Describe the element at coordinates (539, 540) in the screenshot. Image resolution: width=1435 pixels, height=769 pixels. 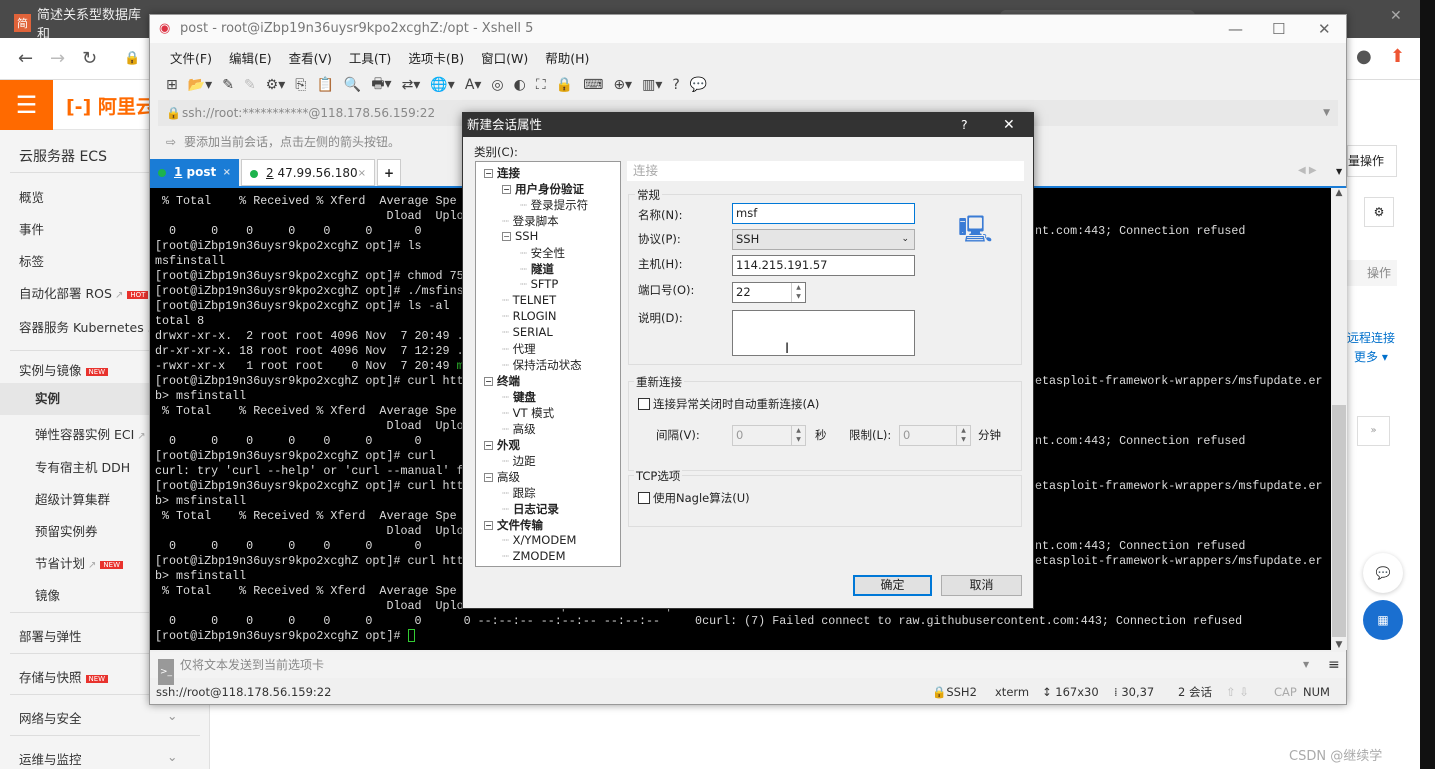
I see `tree-item: ┈ X/YMODEM` at that location.